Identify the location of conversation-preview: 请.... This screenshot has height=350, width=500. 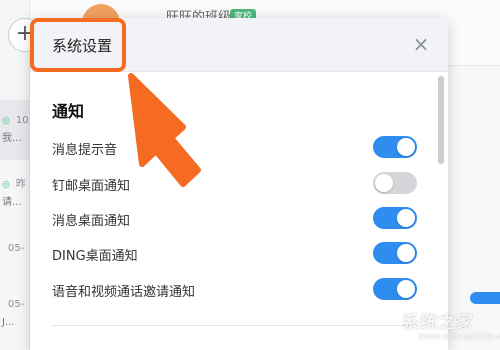
(12, 202).